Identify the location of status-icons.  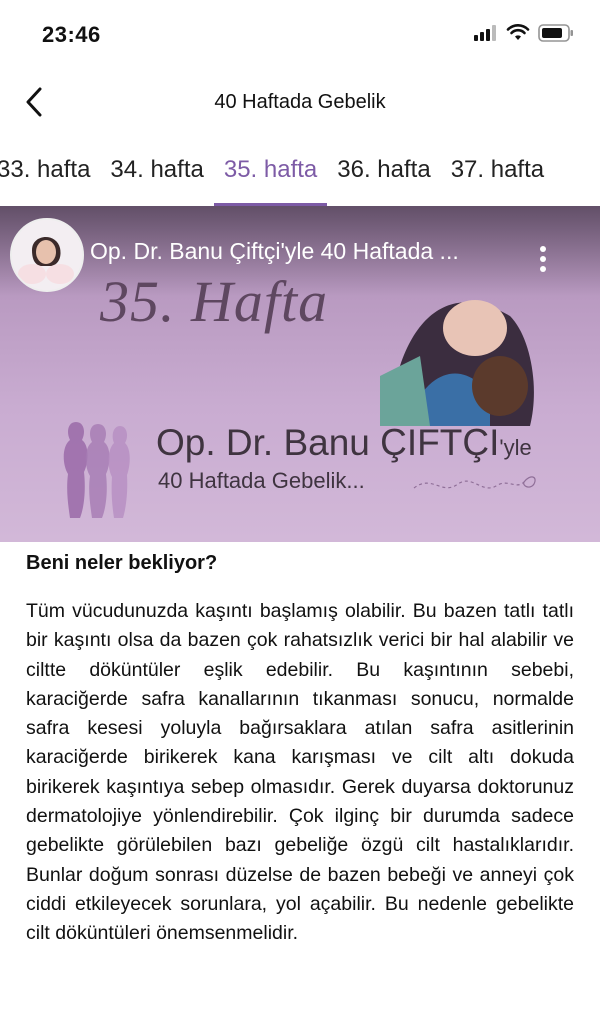
(524, 33).